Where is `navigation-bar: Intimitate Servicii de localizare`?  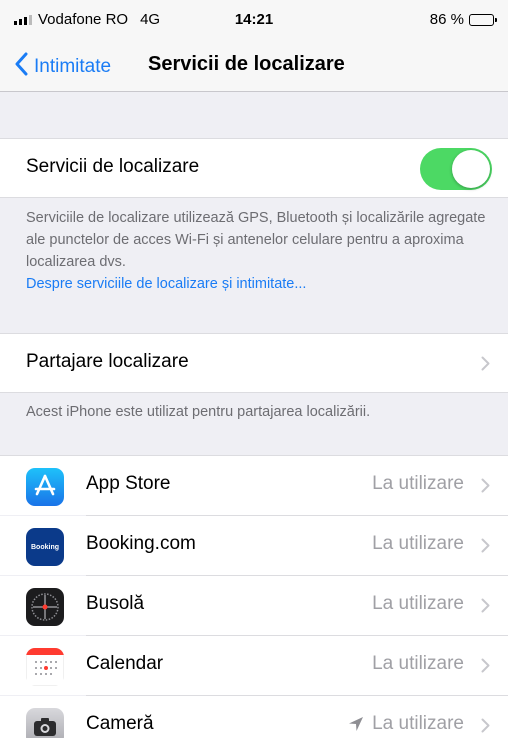
navigation-bar: Intimitate Servicii de localizare is located at coordinates (254, 66).